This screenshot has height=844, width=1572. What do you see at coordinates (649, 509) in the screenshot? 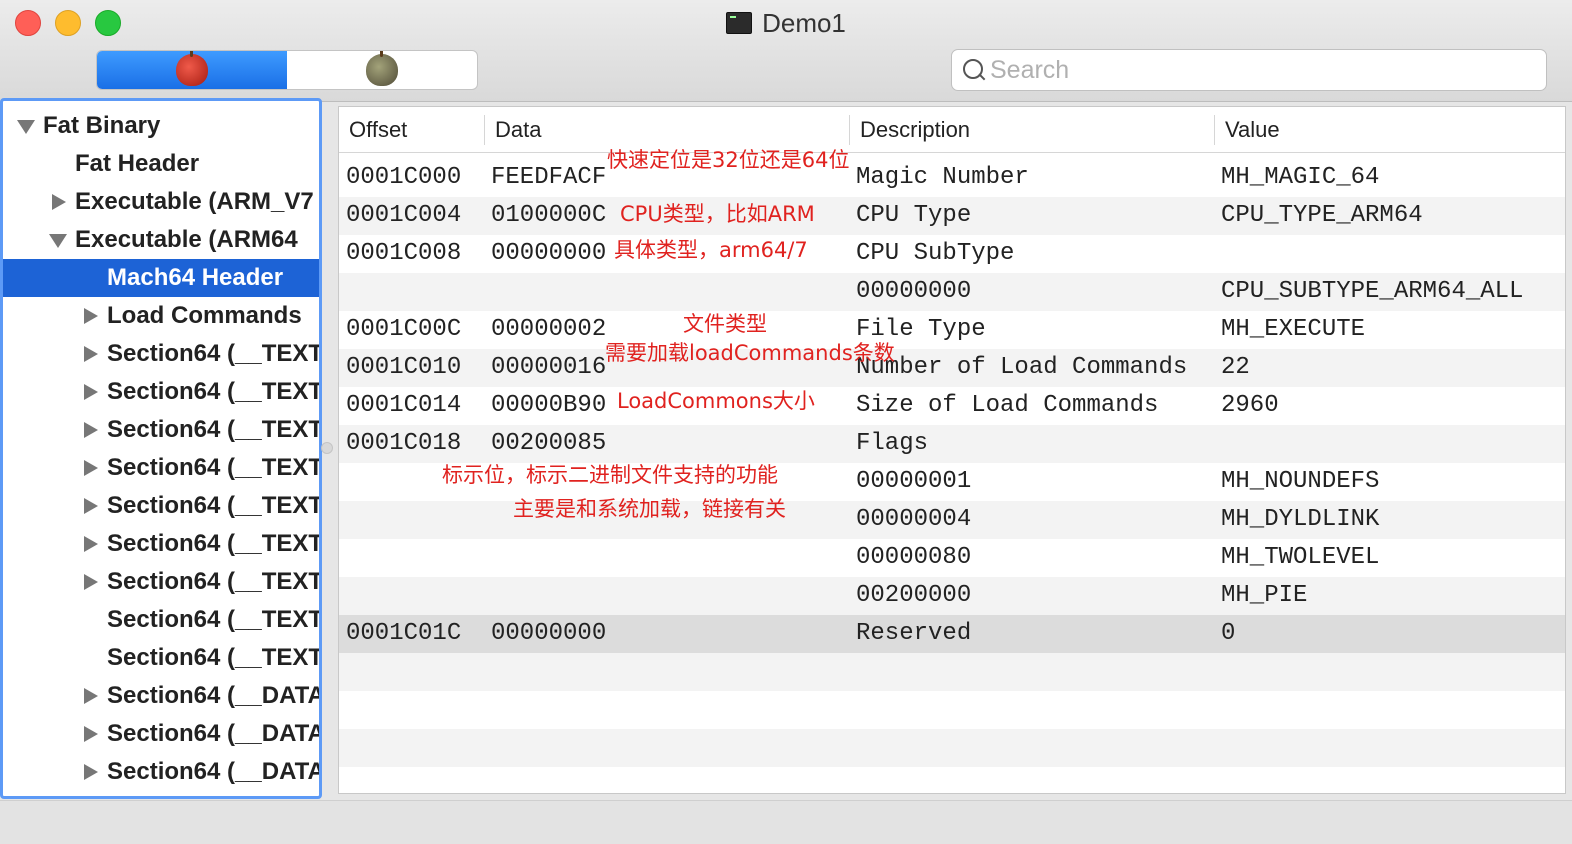
I see `annotation-flags-2: 主要是和系统加载，链接有关` at bounding box center [649, 509].